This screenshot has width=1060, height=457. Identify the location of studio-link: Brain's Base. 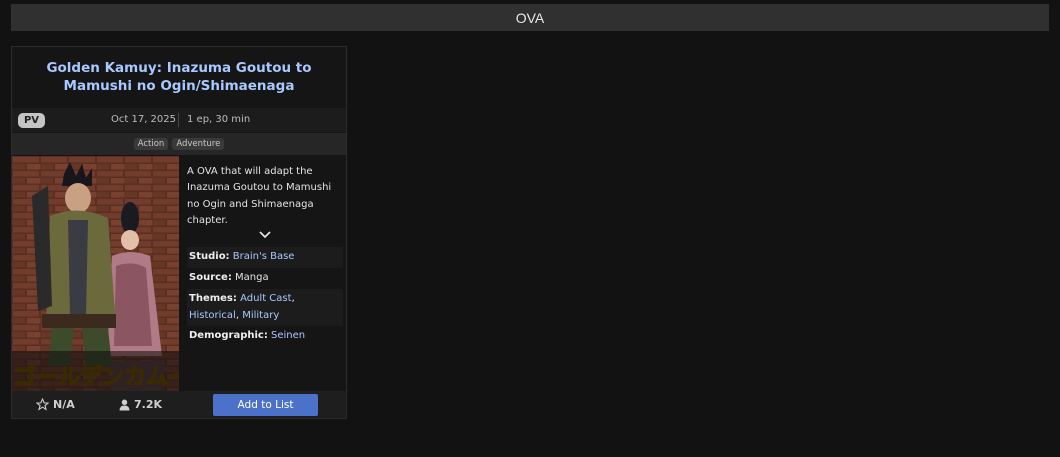
(264, 256).